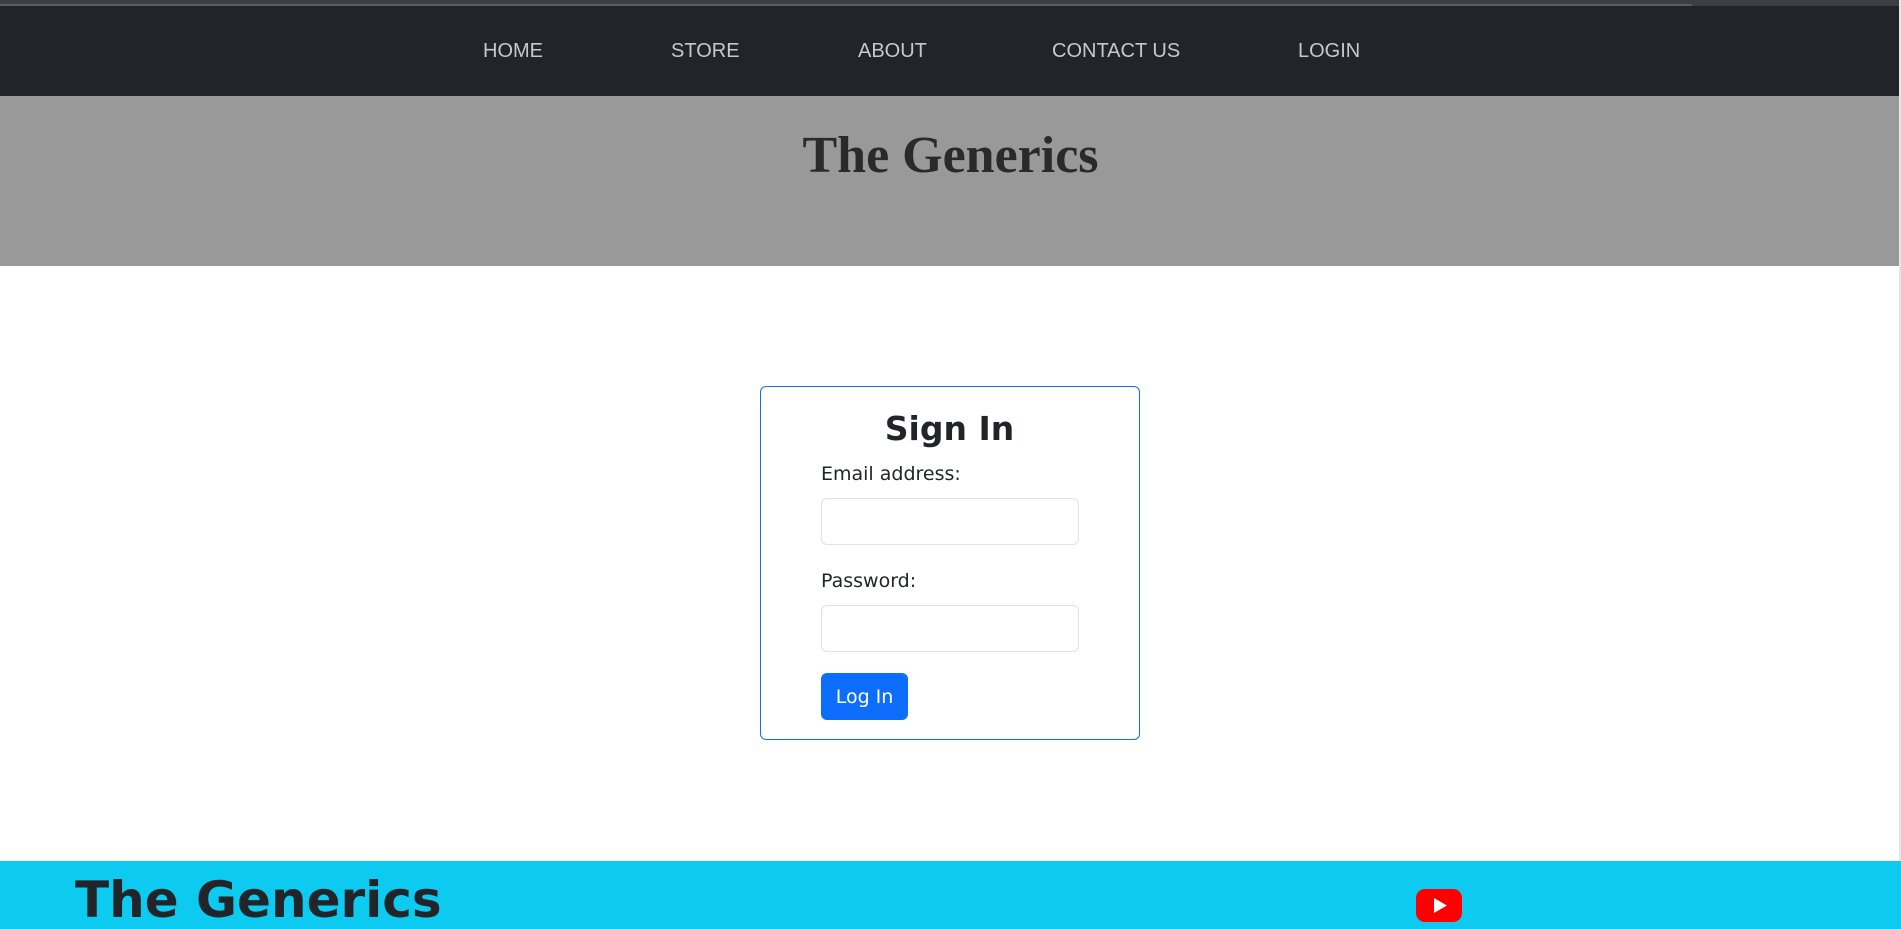  Describe the element at coordinates (950, 563) in the screenshot. I see `signin-card: Sign In Email address: Password: Log In` at that location.